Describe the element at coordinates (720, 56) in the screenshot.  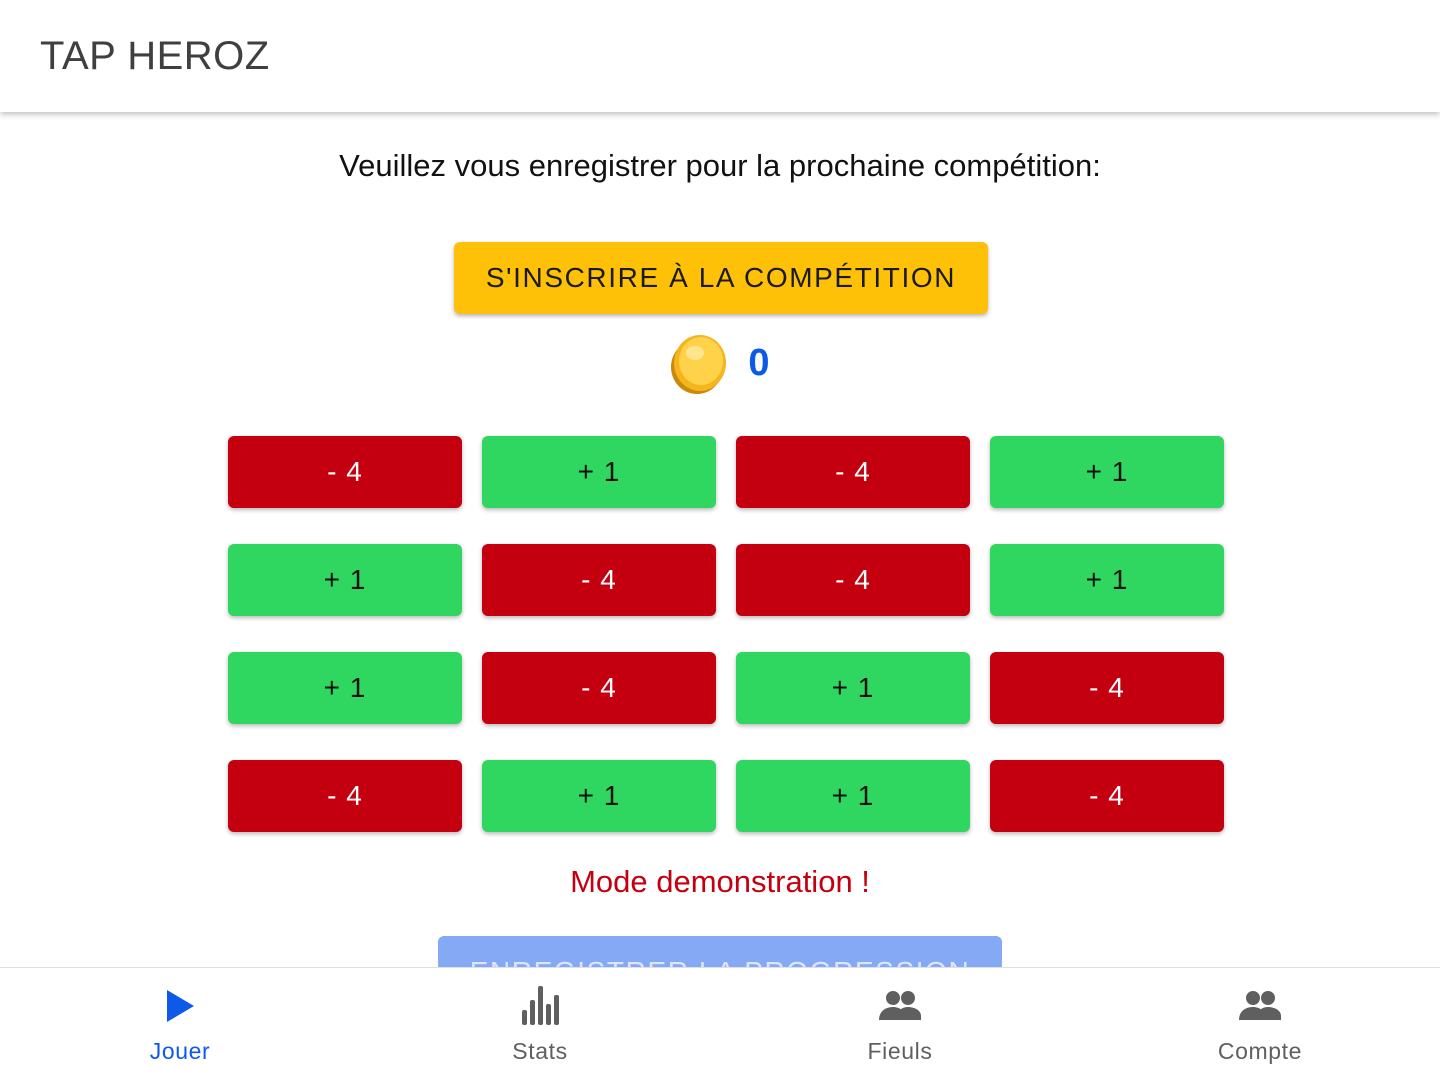
I see `top-app-bar: TAP HEROZ` at that location.